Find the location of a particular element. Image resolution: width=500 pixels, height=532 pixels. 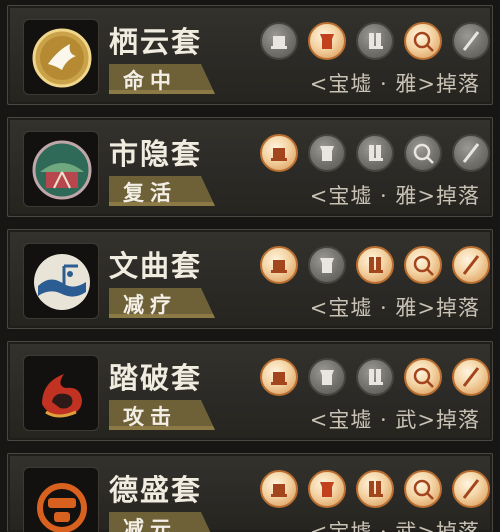

set-name: 德盛套 is located at coordinates (156, 490).